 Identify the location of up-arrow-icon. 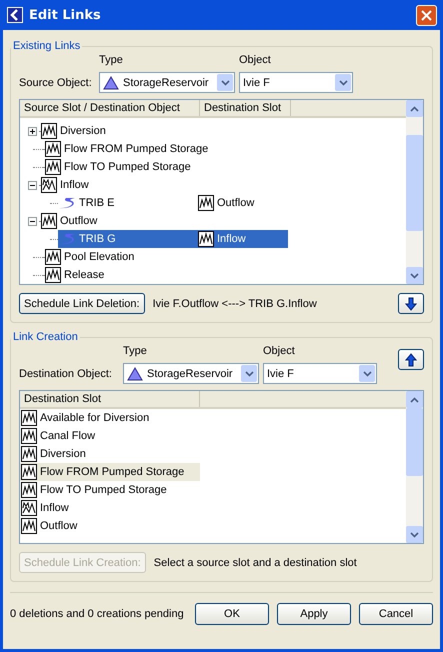
(411, 359).